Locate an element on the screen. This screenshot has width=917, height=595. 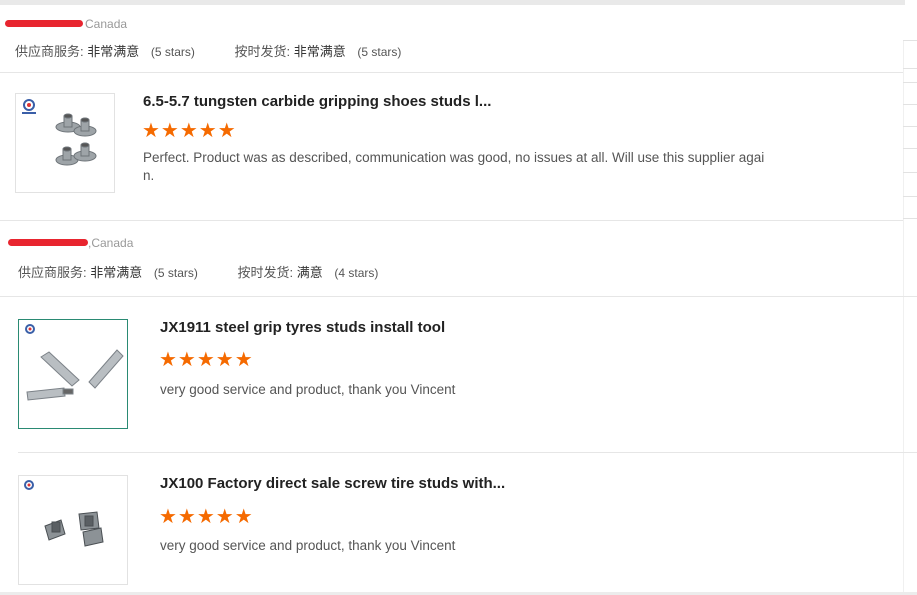
product-photo-screw-studs is located at coordinates (64, 513).